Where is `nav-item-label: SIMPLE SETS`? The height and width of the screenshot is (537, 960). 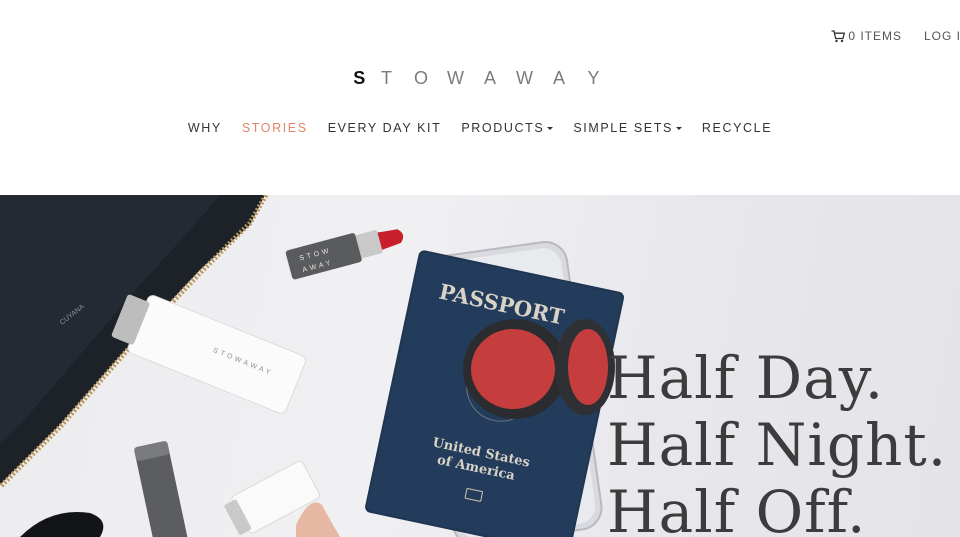 nav-item-label: SIMPLE SETS is located at coordinates (623, 128).